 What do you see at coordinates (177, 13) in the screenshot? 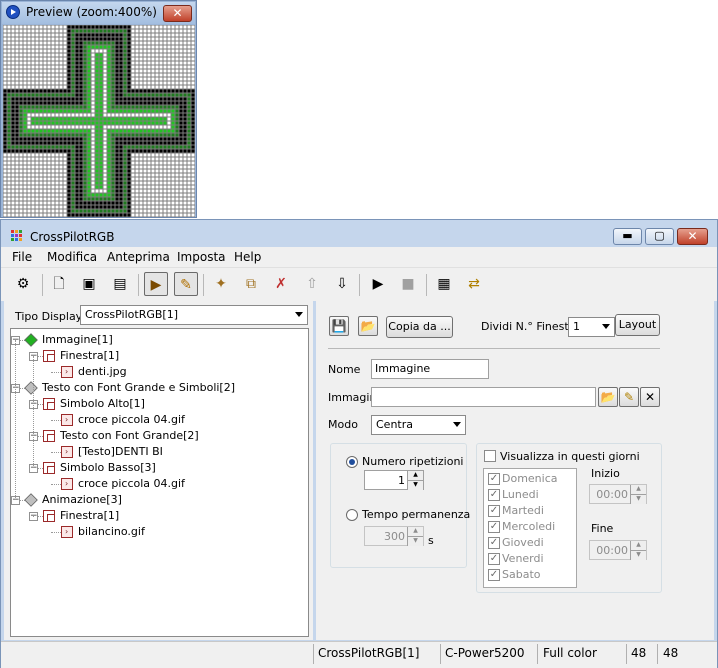
I see `preview-close-button: ✕` at bounding box center [177, 13].